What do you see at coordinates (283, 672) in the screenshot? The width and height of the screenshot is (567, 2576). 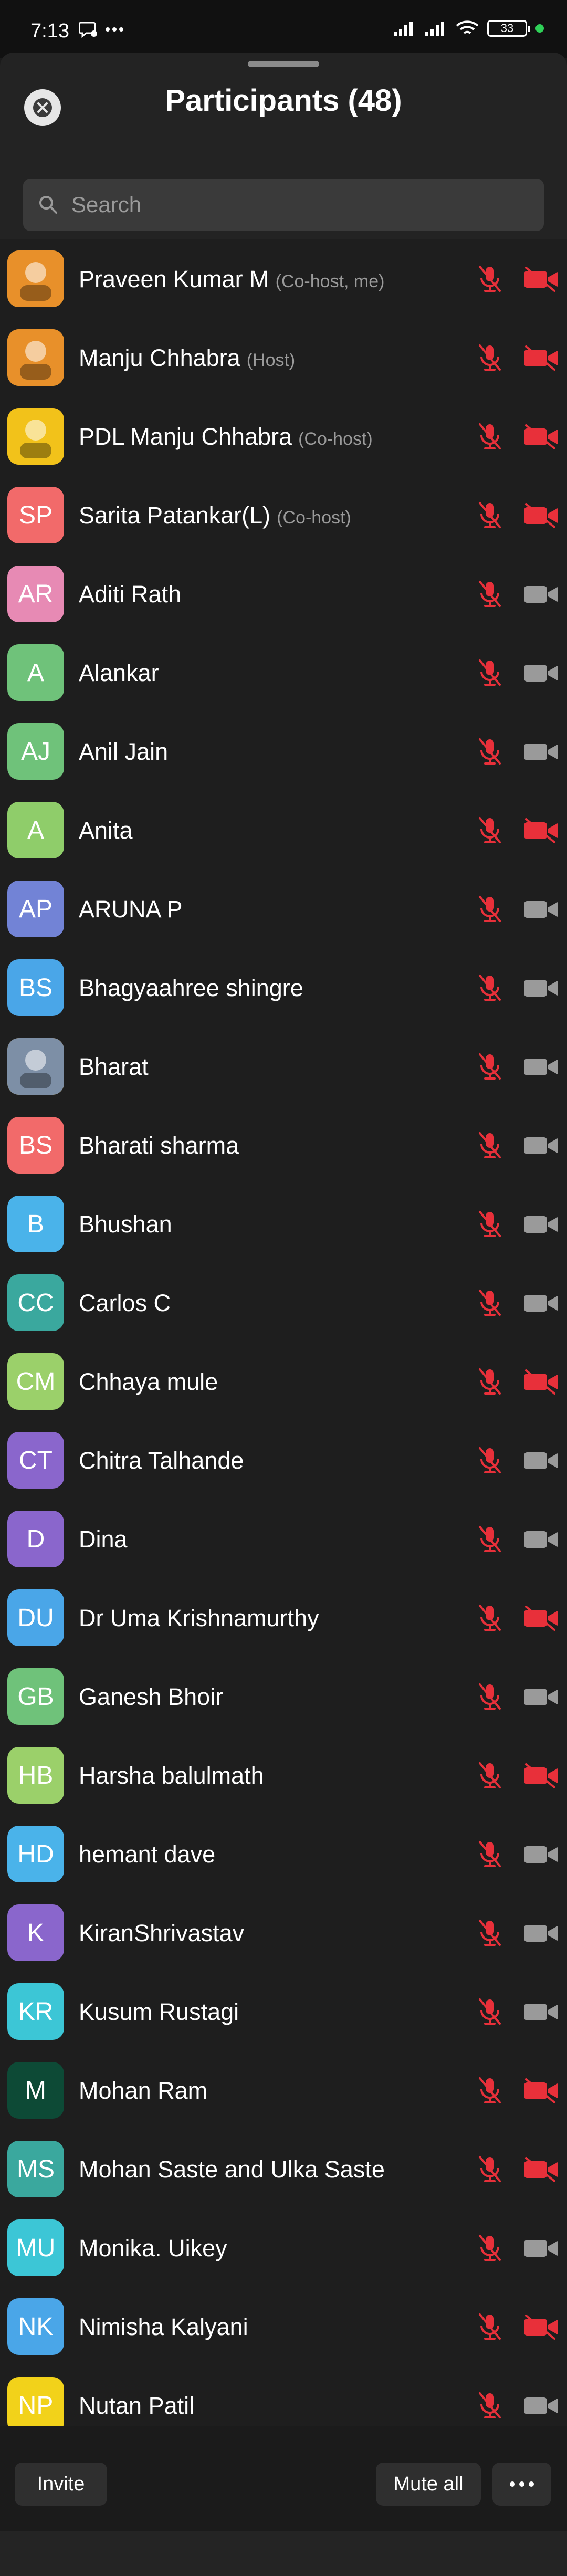 I see `participant-row: A Alankar` at bounding box center [283, 672].